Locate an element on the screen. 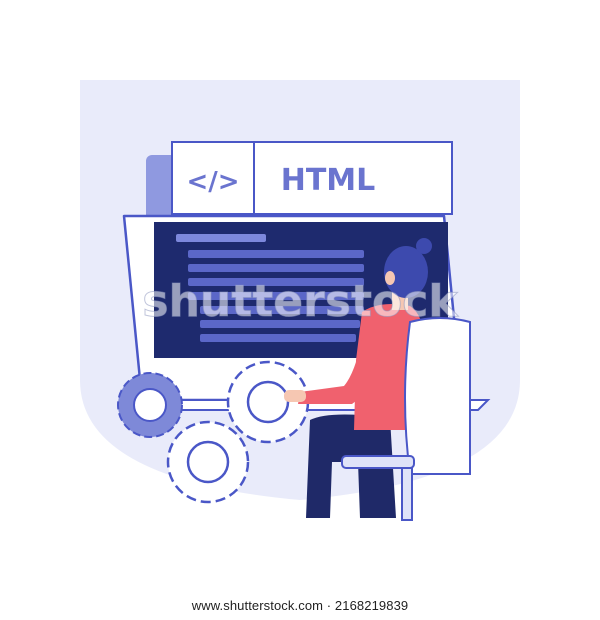 The height and width of the screenshot is (620, 600). person-ear is located at coordinates (390, 278).